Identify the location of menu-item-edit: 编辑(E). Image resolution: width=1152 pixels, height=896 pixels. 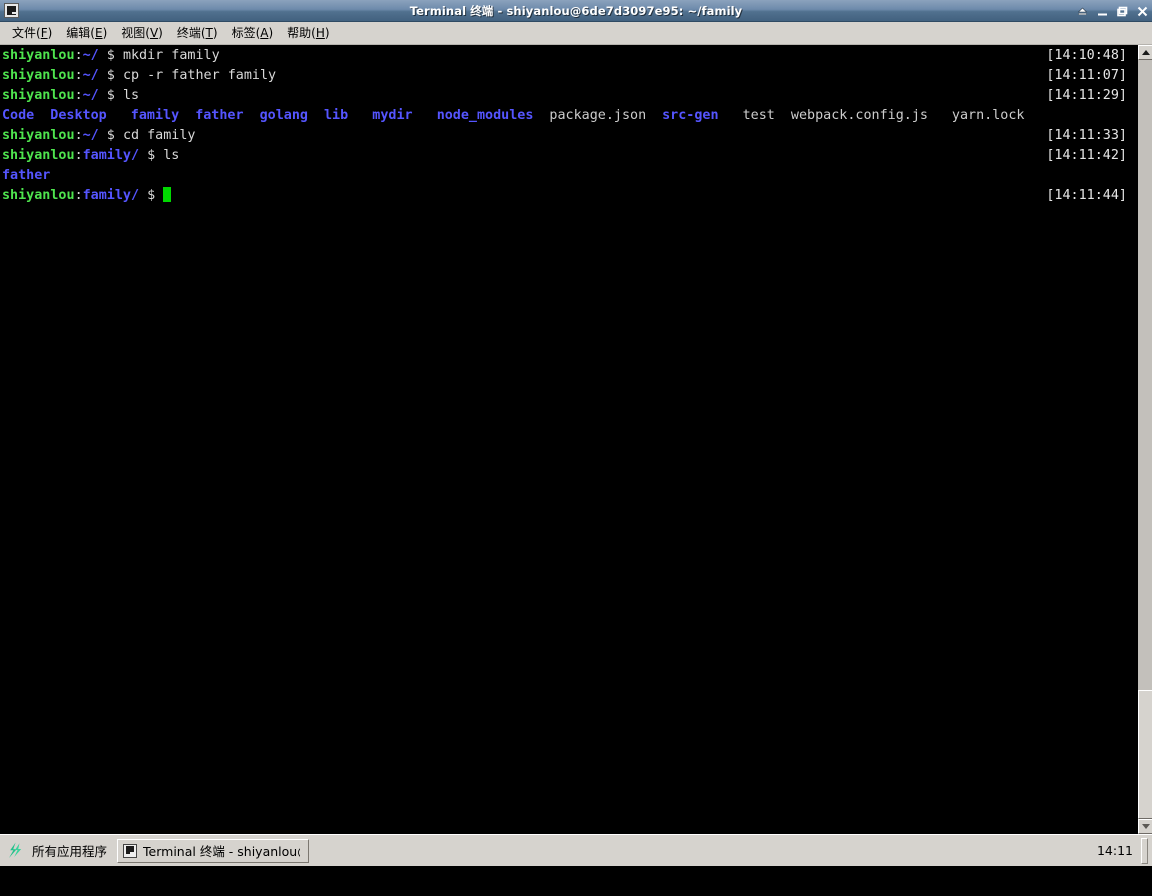
(86, 33).